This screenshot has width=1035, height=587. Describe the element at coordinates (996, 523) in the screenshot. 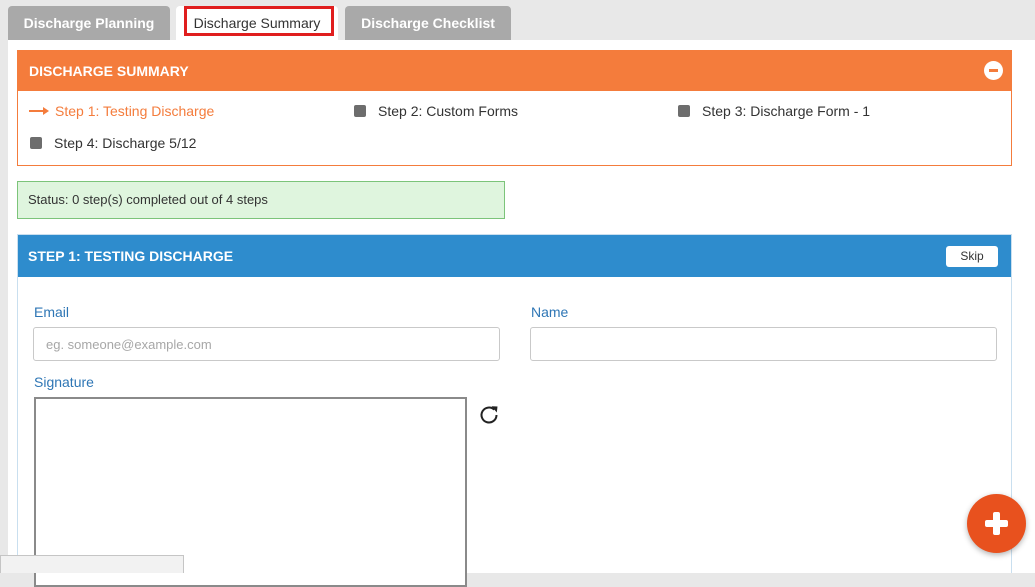

I see `add-fab-button` at that location.